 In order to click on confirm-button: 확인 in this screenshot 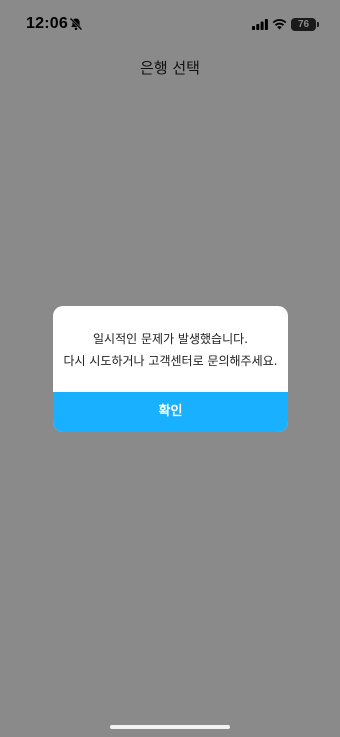, I will do `click(170, 412)`.